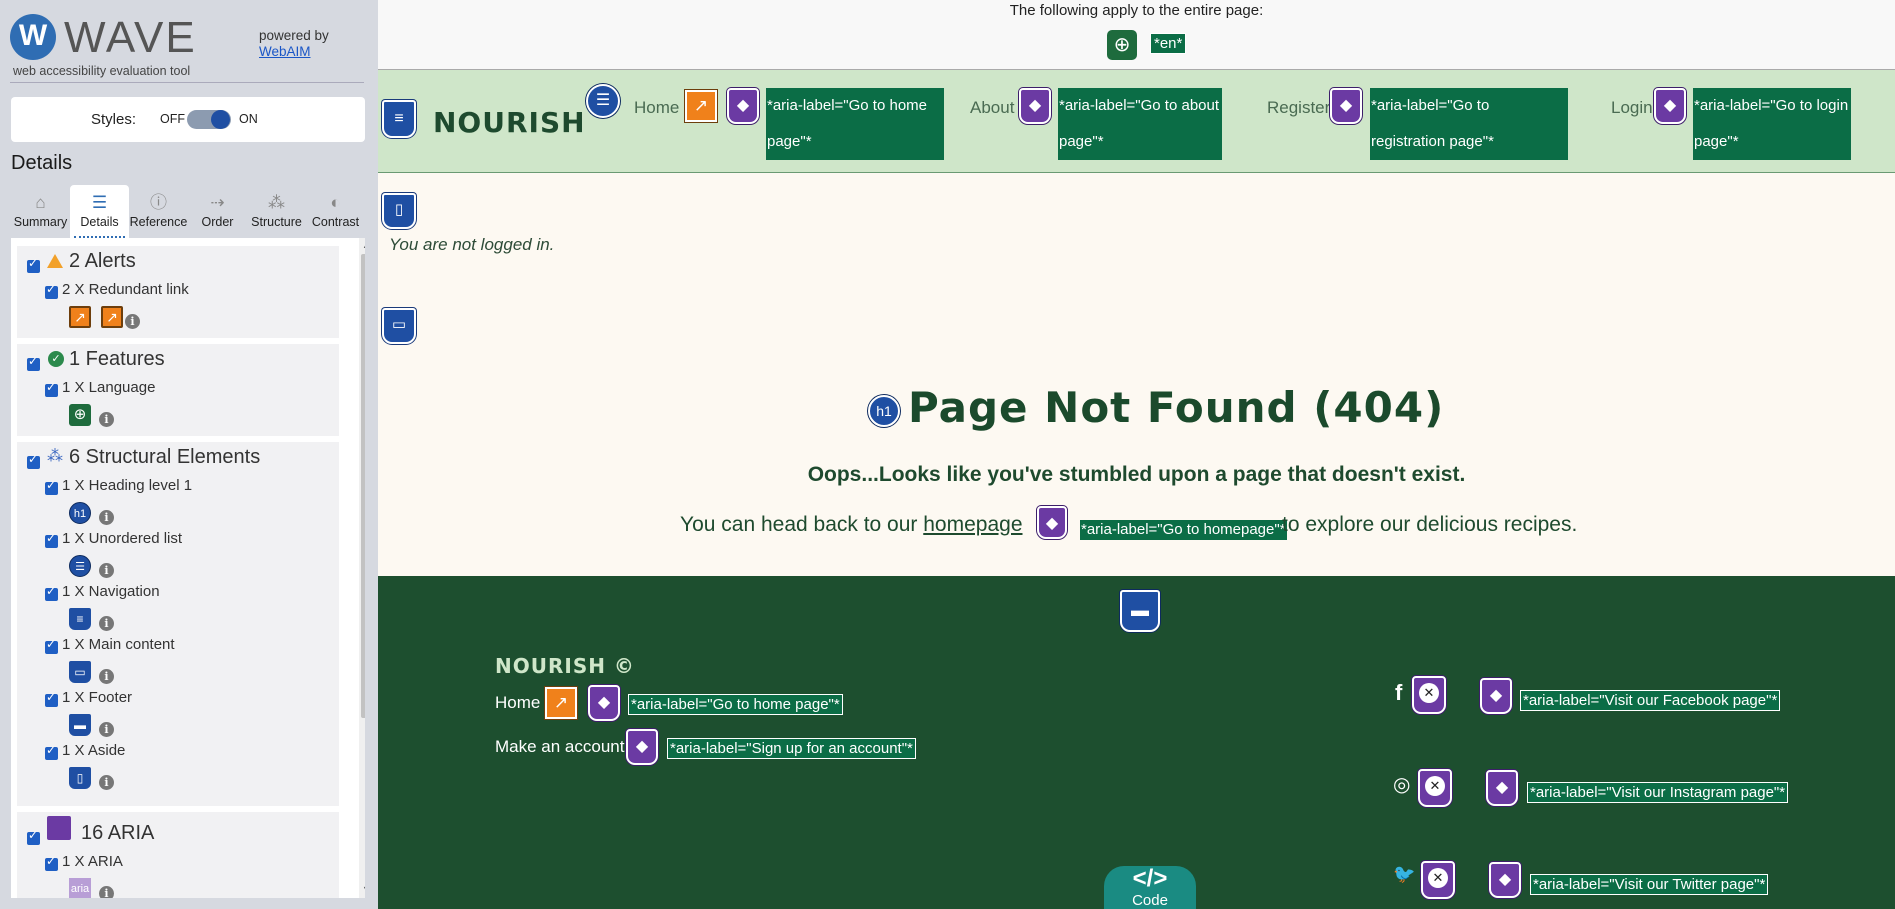  I want to click on aria-label-home: *aria-label="Go to home page"*, so click(855, 124).